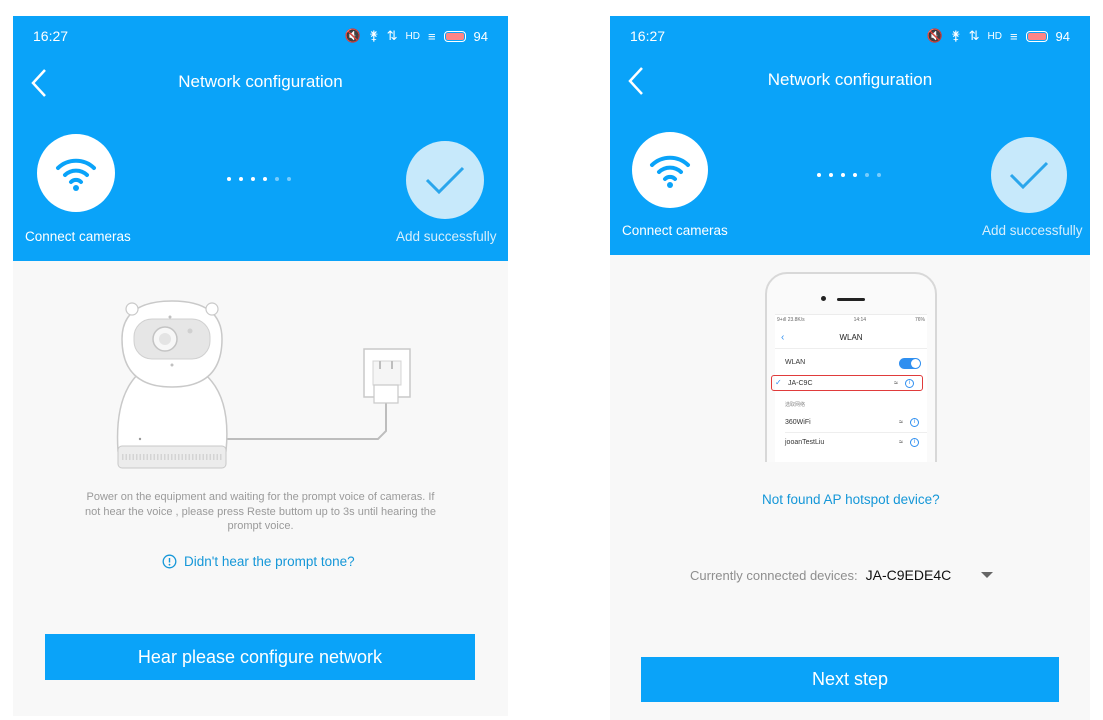  Describe the element at coordinates (774, 575) in the screenshot. I see `connected-devices-label: Currently connected devices:` at that location.